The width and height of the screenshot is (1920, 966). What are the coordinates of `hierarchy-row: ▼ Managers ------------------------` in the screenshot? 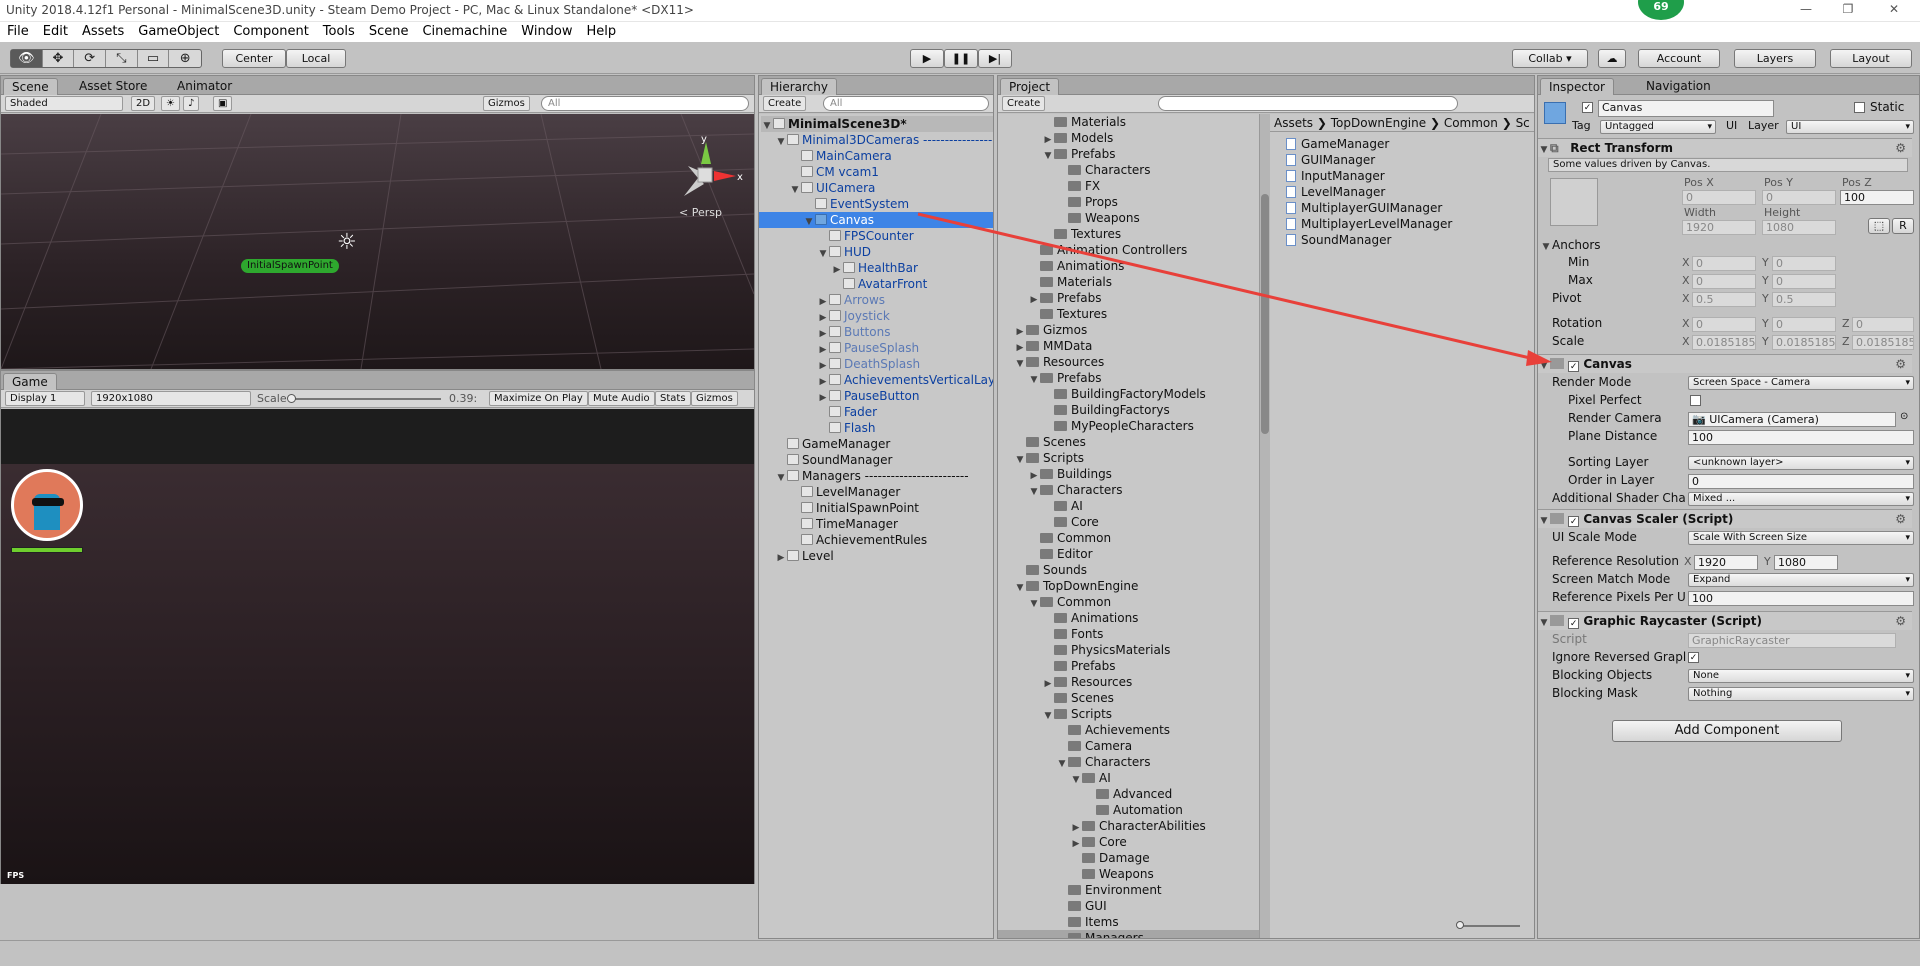 It's located at (876, 476).